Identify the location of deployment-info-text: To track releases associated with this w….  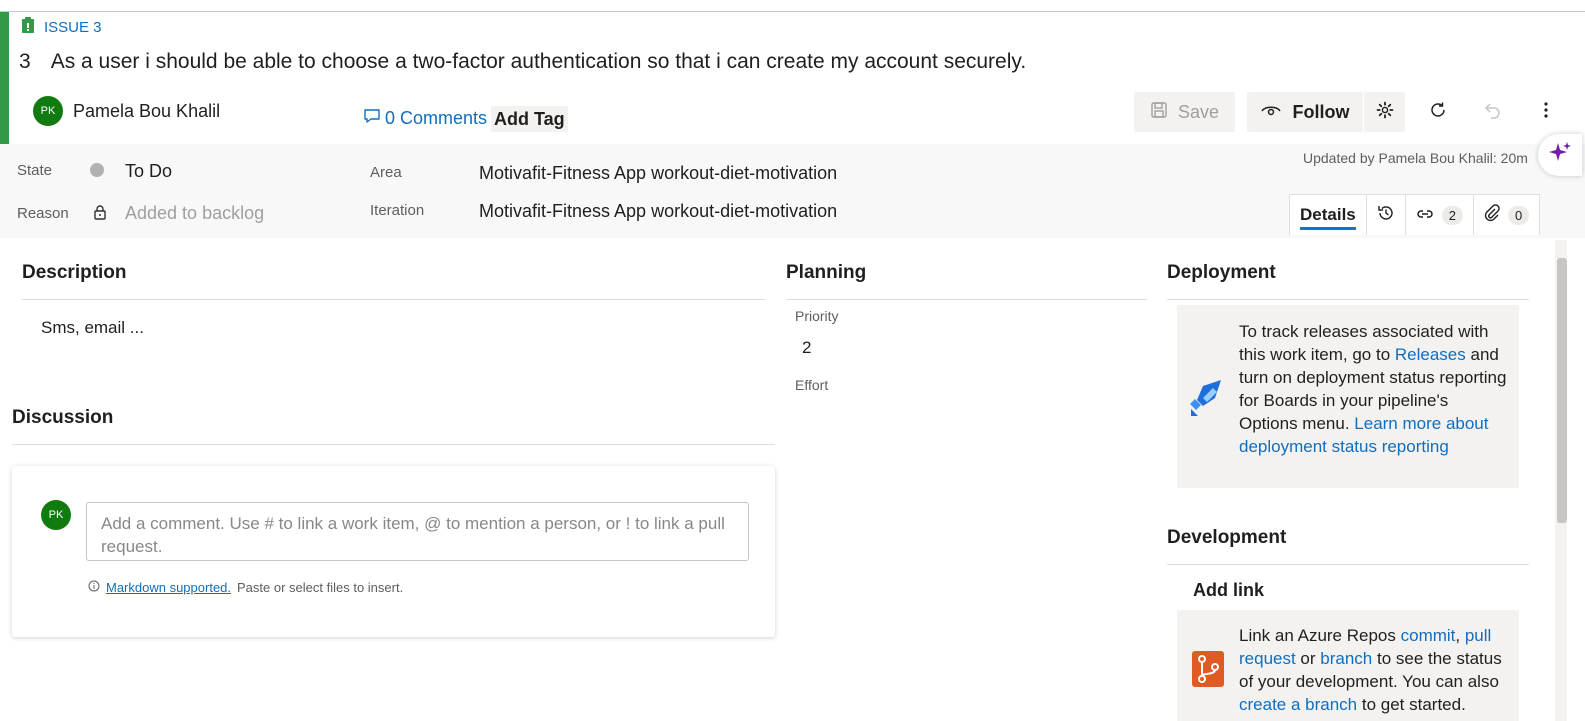
(1374, 389).